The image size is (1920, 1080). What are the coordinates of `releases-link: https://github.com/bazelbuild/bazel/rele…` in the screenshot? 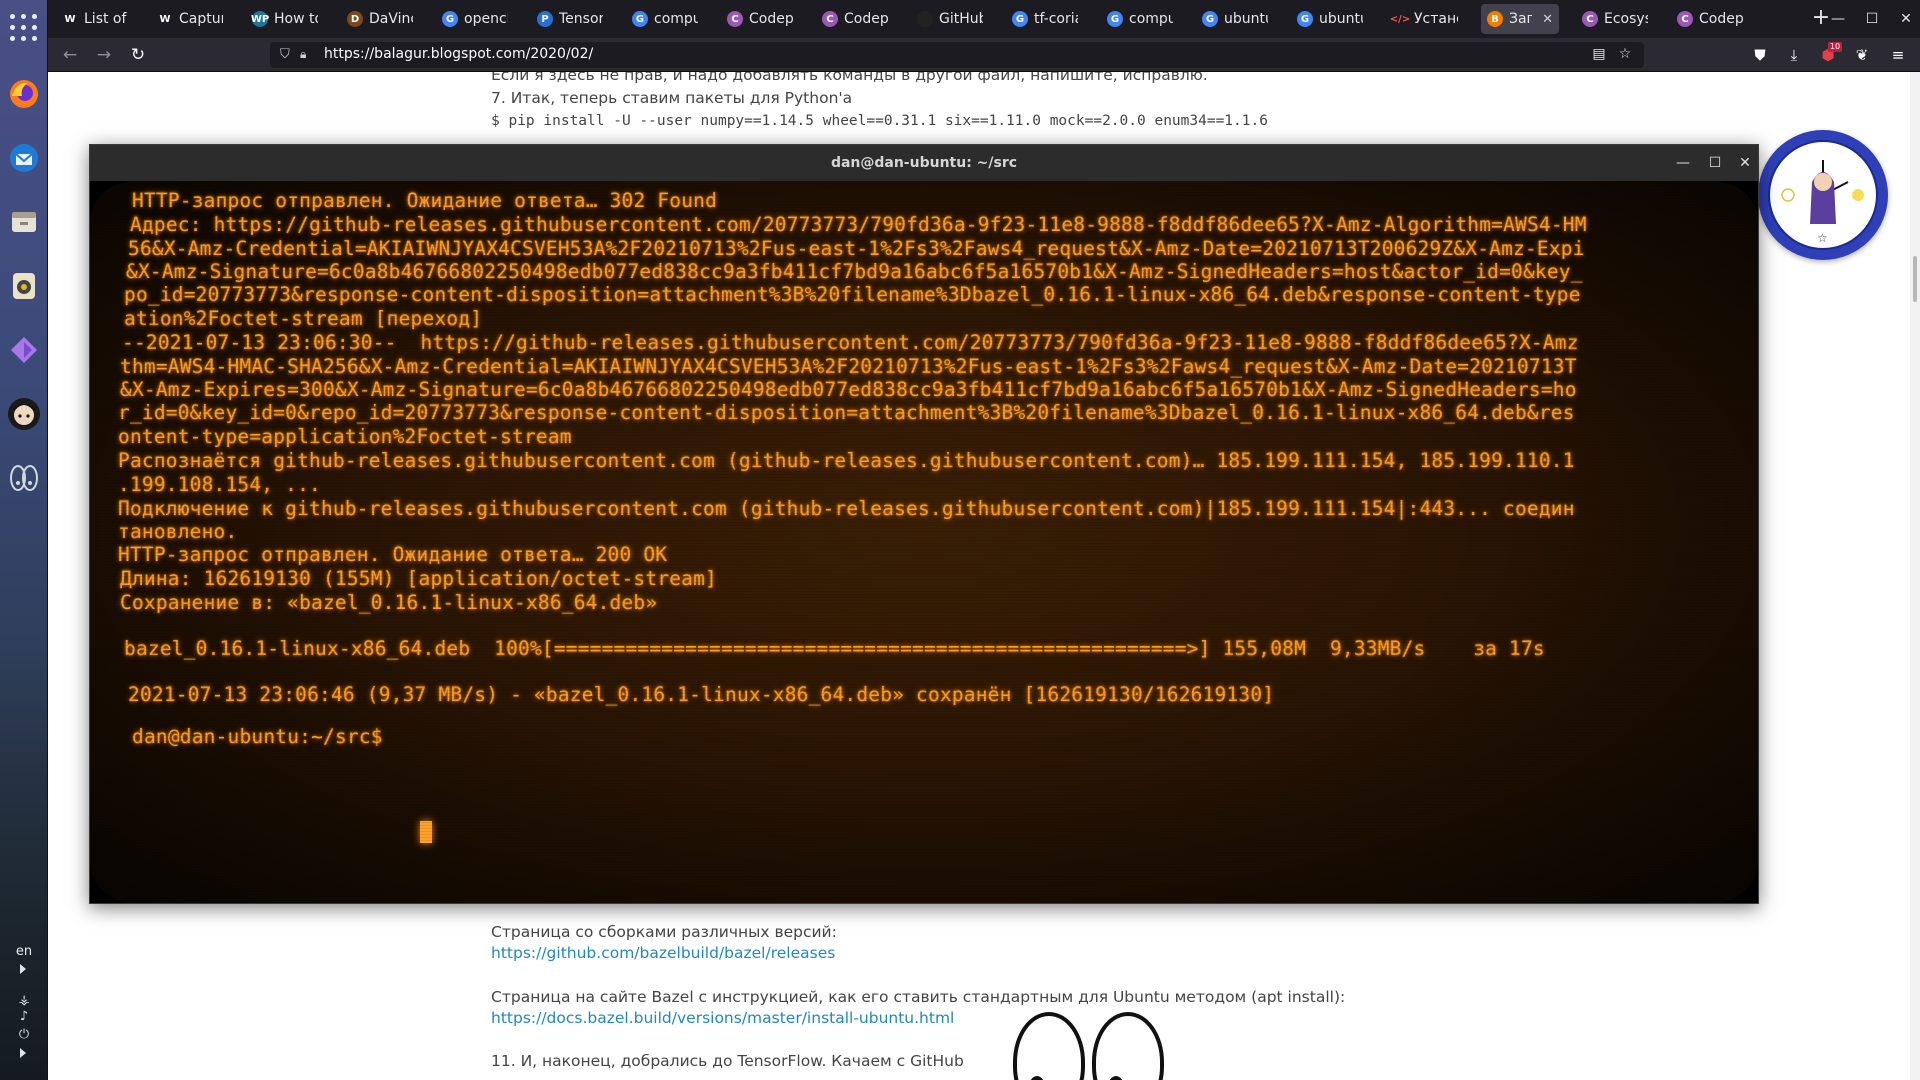 It's located at (663, 953).